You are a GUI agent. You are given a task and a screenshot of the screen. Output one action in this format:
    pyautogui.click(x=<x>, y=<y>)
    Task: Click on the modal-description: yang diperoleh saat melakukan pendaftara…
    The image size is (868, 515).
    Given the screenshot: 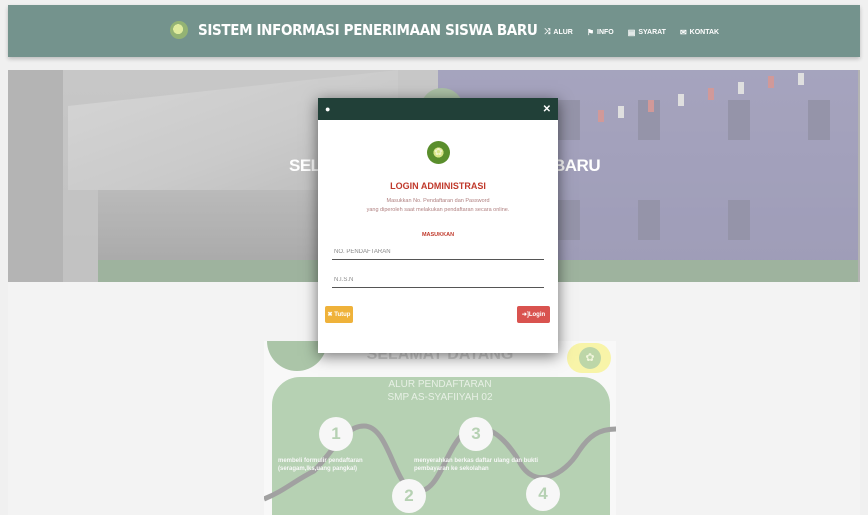 What is the action you would take?
    pyautogui.click(x=438, y=210)
    